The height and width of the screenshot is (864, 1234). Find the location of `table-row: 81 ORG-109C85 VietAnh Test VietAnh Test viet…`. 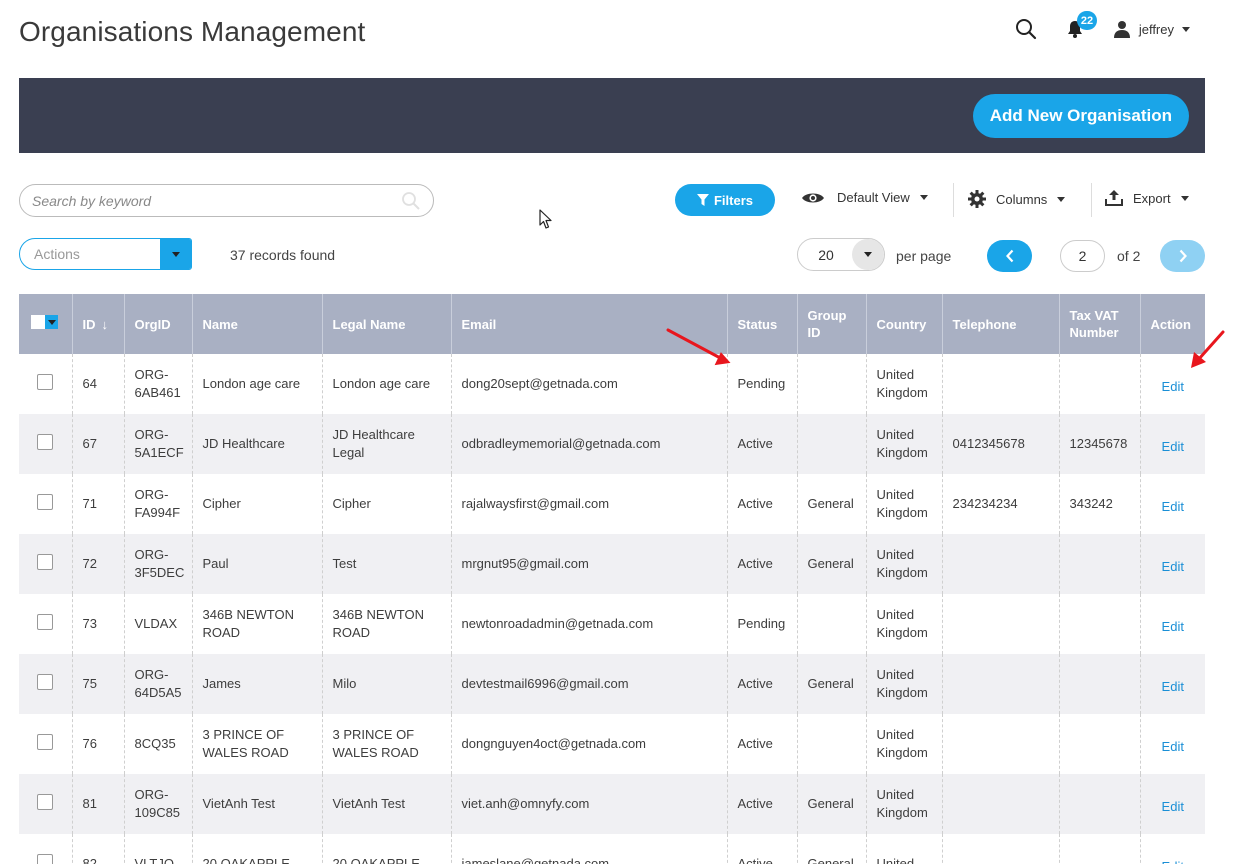

table-row: 81 ORG-109C85 VietAnh Test VietAnh Test viet… is located at coordinates (612, 804).